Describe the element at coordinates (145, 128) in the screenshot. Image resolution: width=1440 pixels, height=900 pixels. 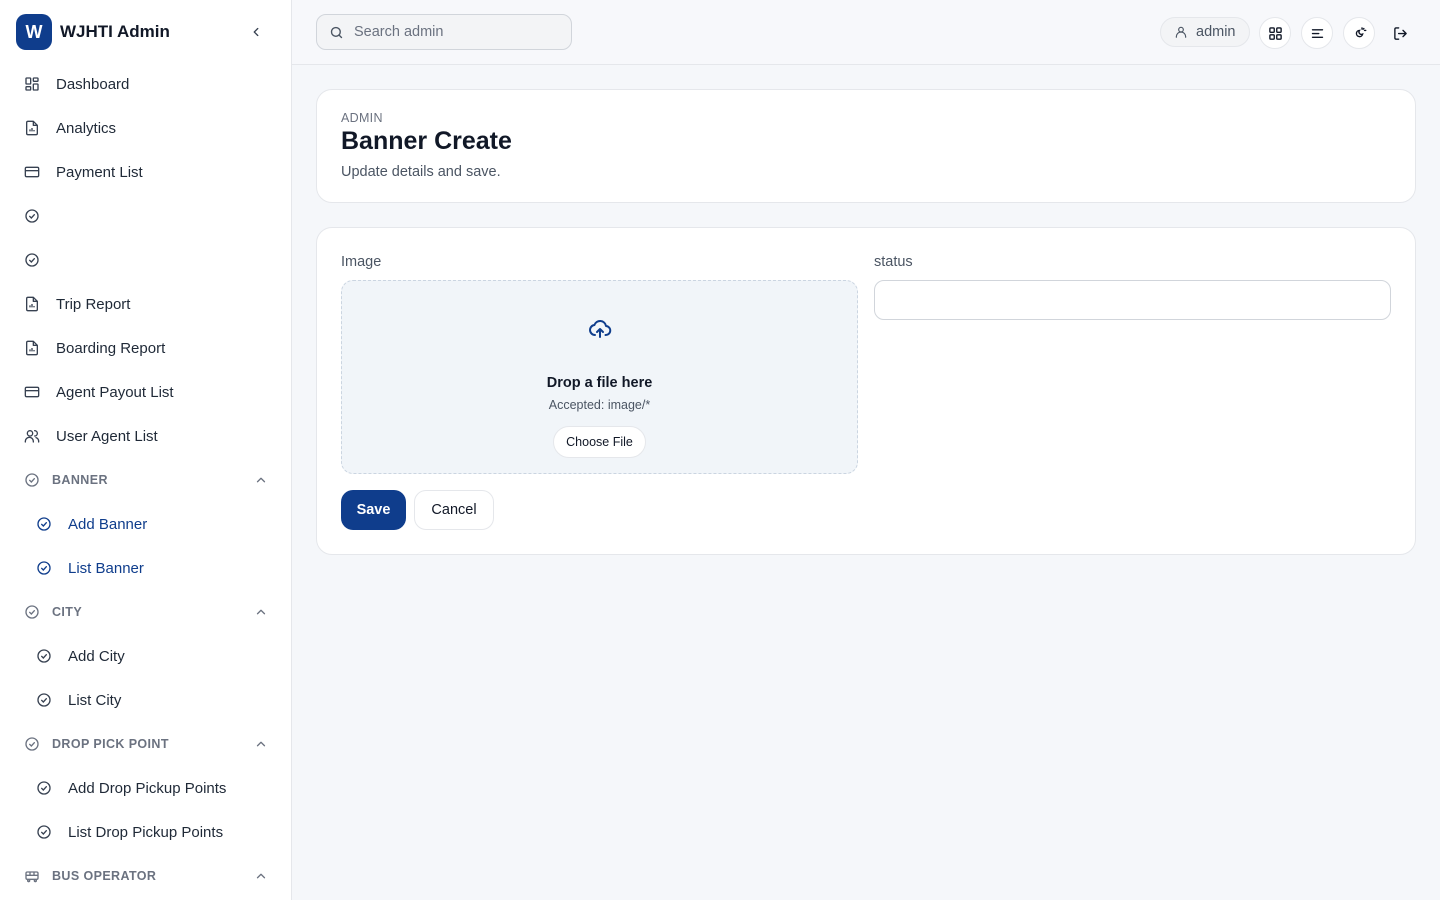
I see `sidebar-item-analytics: Analytics` at that location.